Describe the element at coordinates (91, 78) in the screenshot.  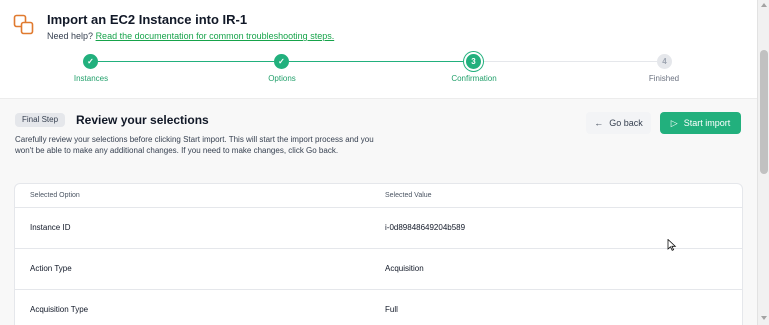
I see `step-1-label: Instances` at that location.